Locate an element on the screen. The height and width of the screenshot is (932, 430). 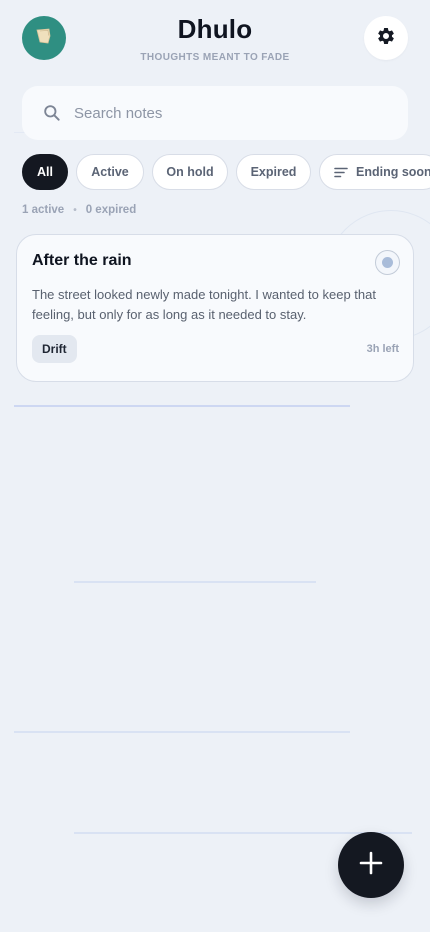
app-subtitle: THOUGHTS MEANT TO FADE is located at coordinates (215, 57).